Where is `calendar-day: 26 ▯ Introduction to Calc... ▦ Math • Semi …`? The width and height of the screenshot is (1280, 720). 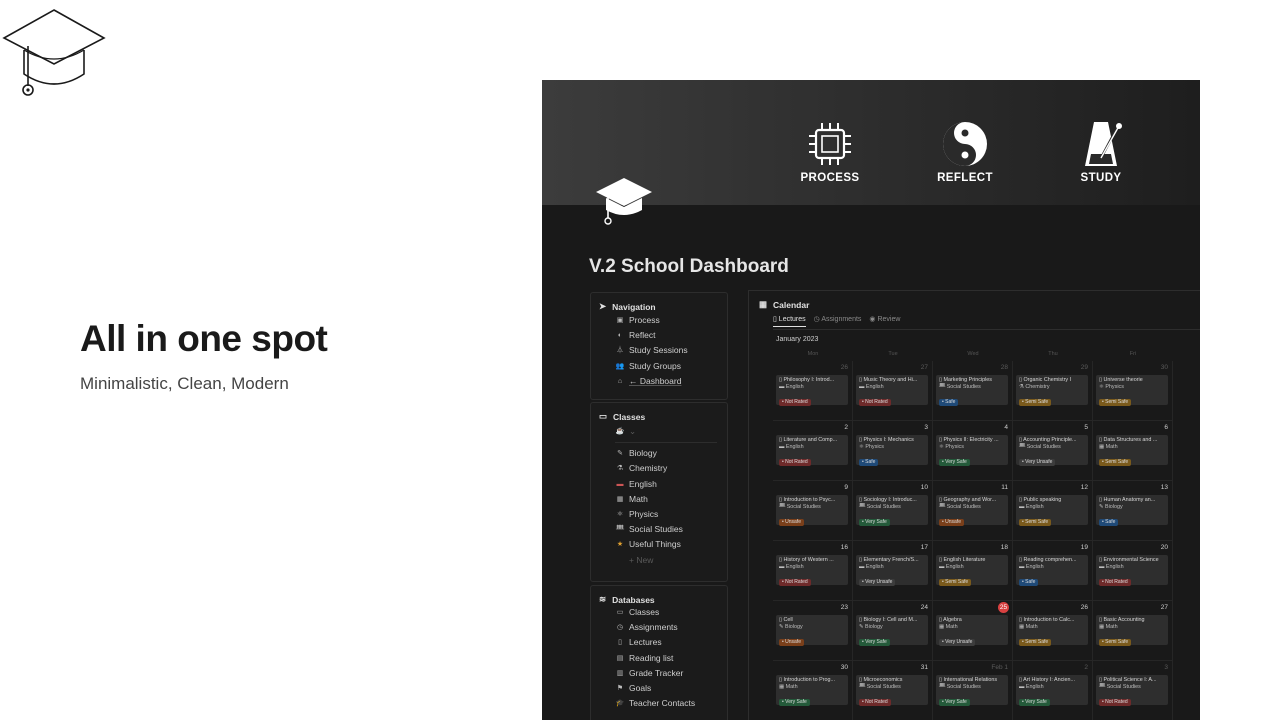 calendar-day: 26 ▯ Introduction to Calc... ▦ Math • Semi … is located at coordinates (1053, 631).